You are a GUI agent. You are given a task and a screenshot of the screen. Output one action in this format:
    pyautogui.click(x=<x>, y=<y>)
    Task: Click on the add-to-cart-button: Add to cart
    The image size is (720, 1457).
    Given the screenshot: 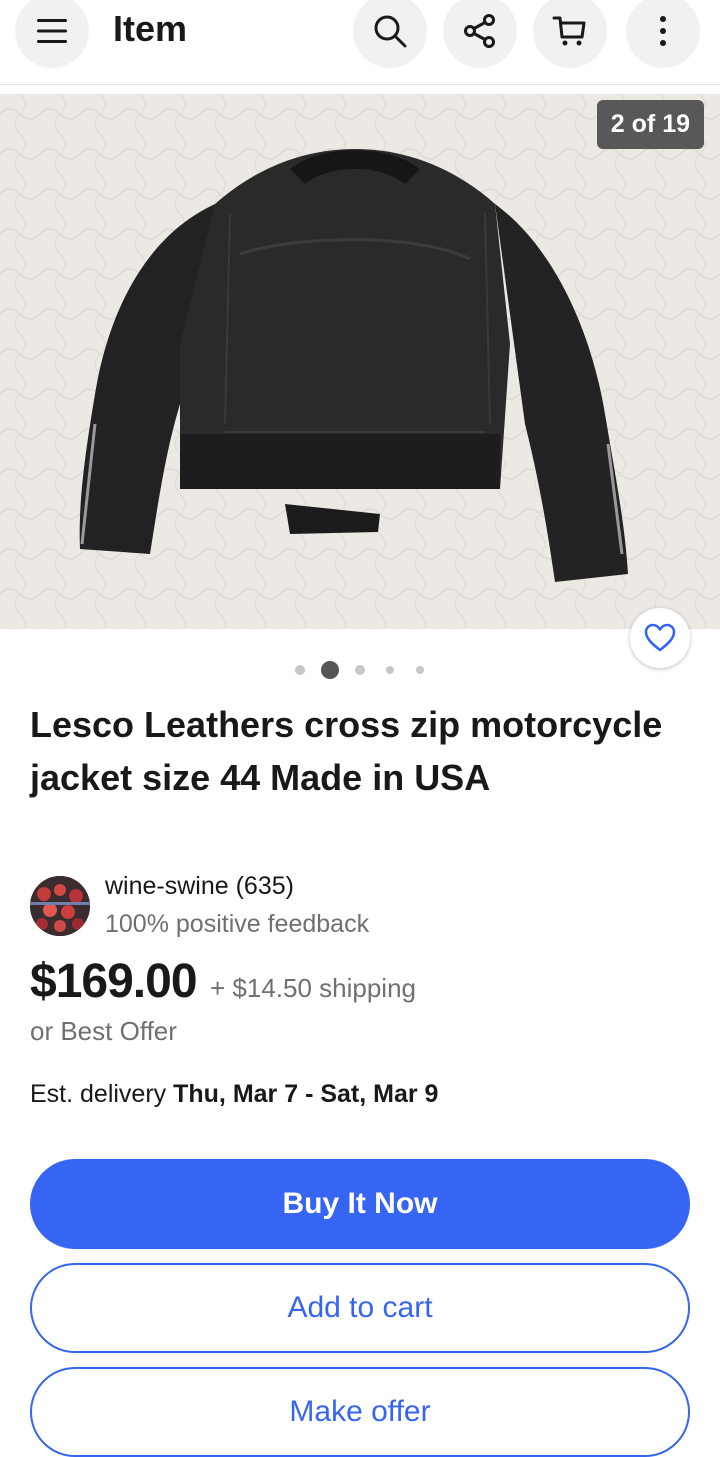 What is the action you would take?
    pyautogui.click(x=360, y=1308)
    